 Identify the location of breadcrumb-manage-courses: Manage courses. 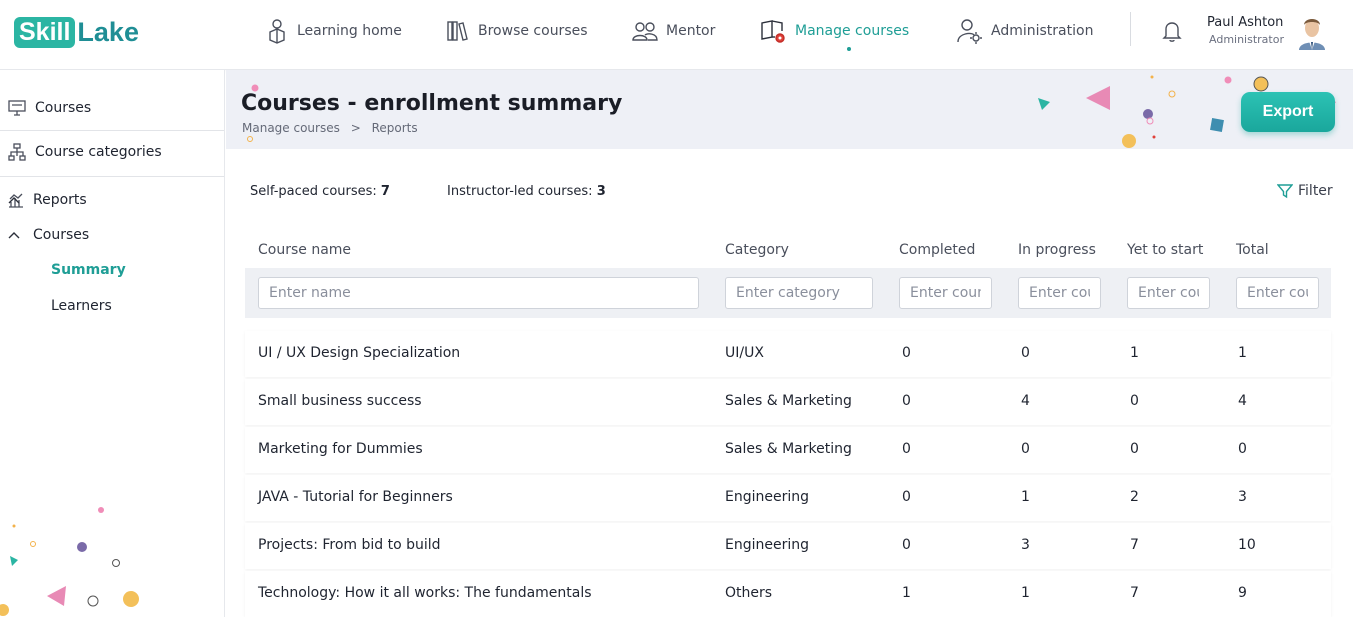
(291, 128).